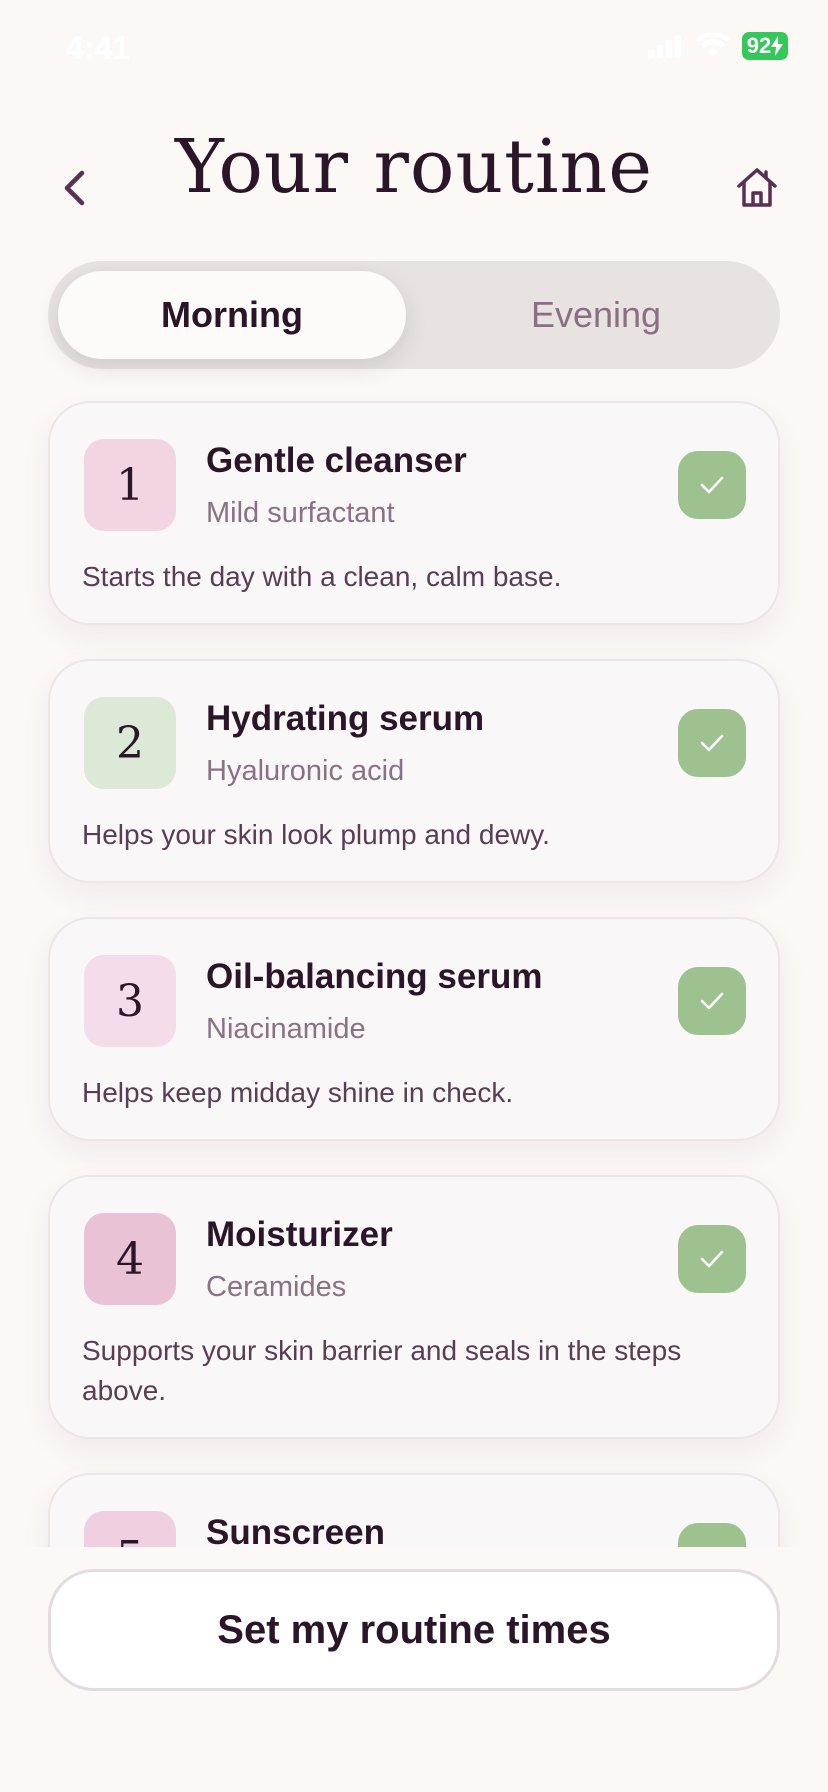 The height and width of the screenshot is (1792, 828). Describe the element at coordinates (414, 315) in the screenshot. I see `routine-time-toggle: Morning Evening` at that location.